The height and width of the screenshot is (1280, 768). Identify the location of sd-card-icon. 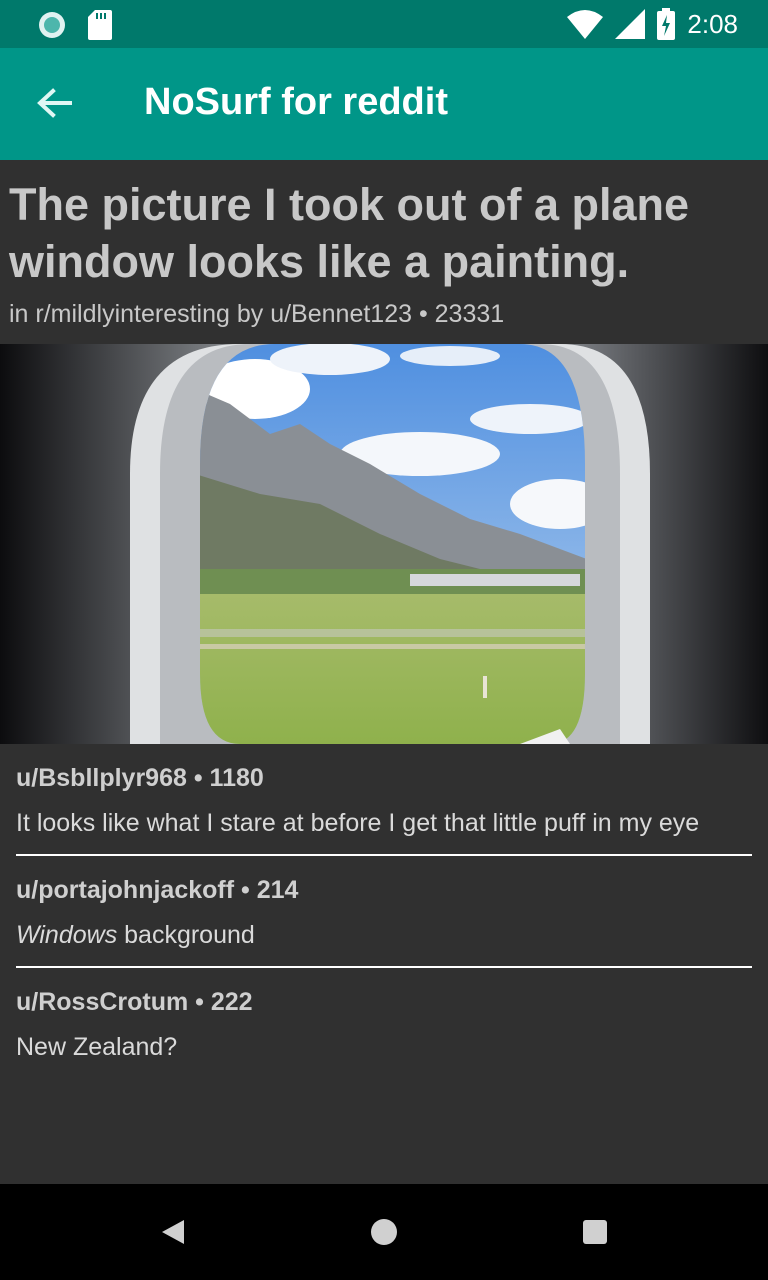
(100, 25).